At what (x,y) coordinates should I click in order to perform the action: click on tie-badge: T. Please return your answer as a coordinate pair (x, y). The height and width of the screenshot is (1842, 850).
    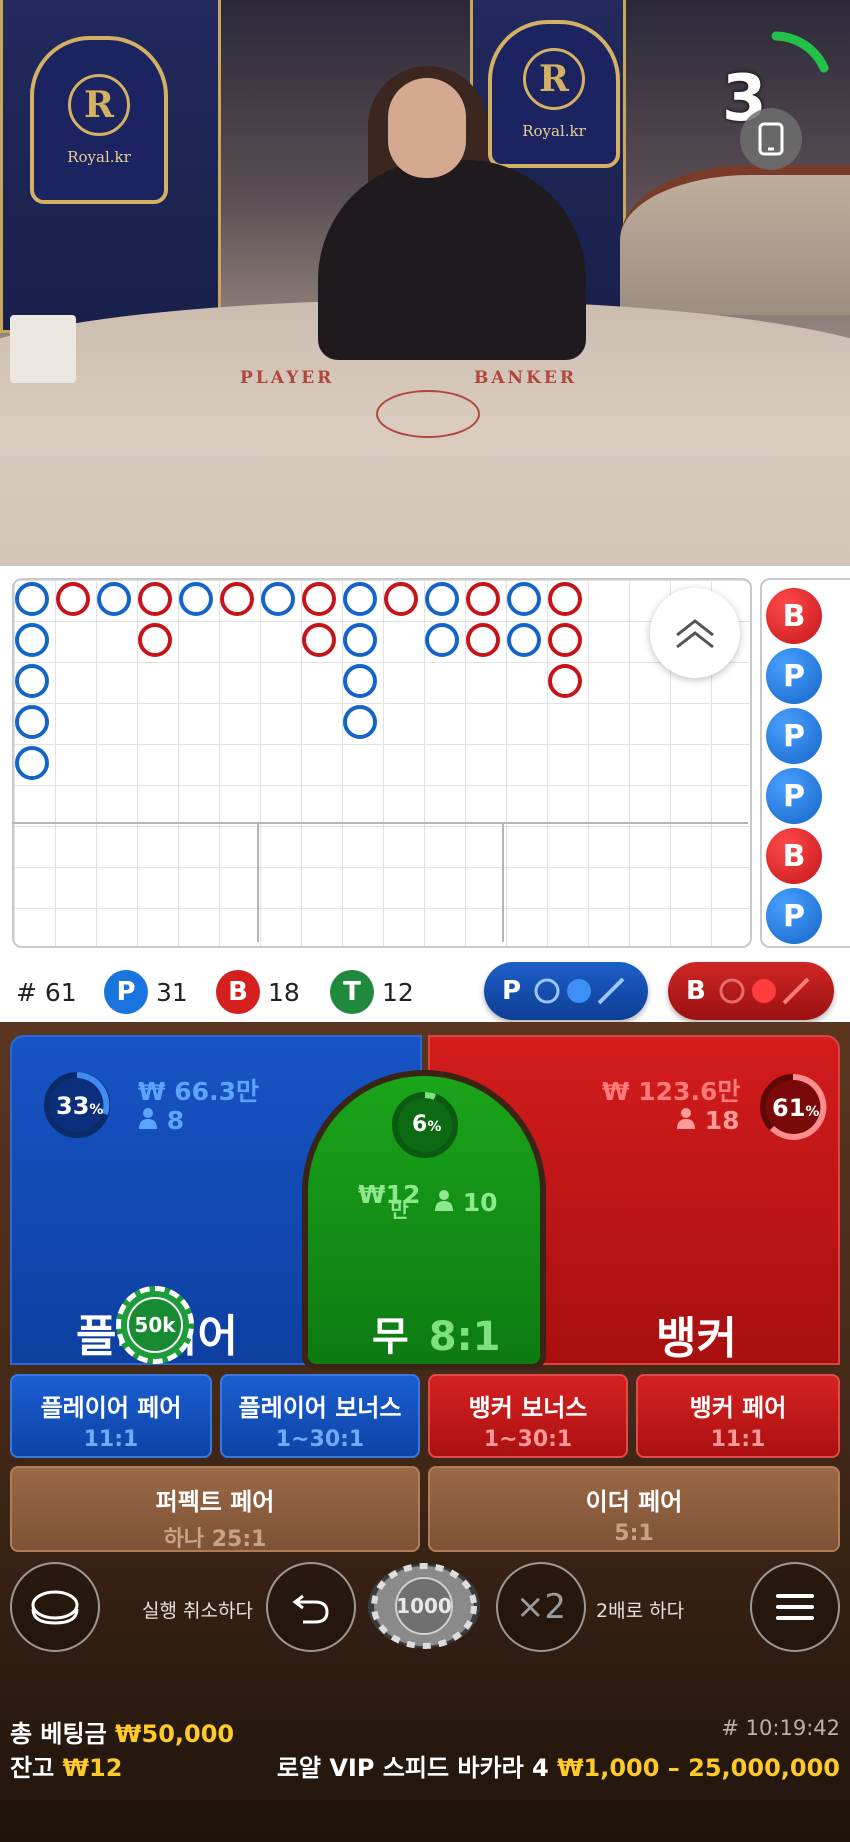
    Looking at the image, I should click on (352, 992).